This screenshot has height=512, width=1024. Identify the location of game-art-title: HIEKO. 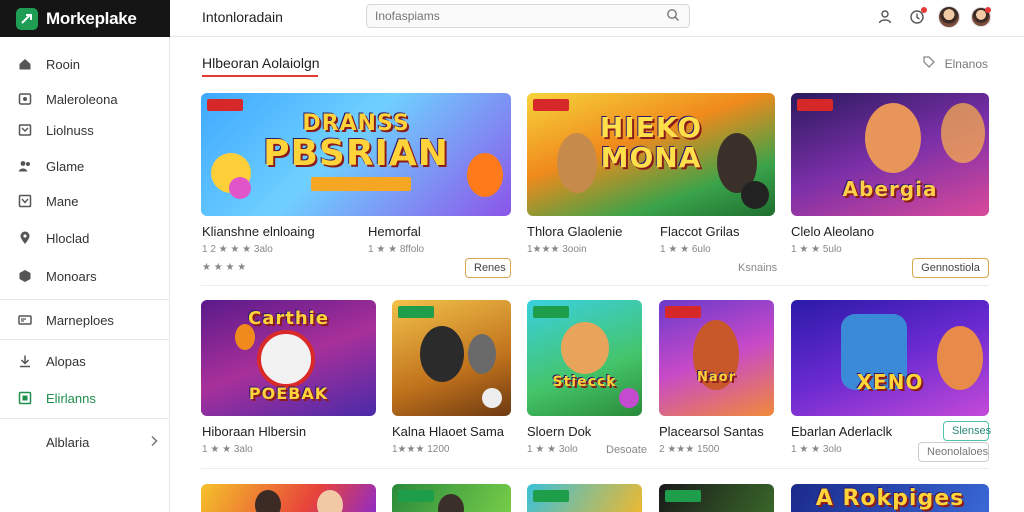
(651, 127).